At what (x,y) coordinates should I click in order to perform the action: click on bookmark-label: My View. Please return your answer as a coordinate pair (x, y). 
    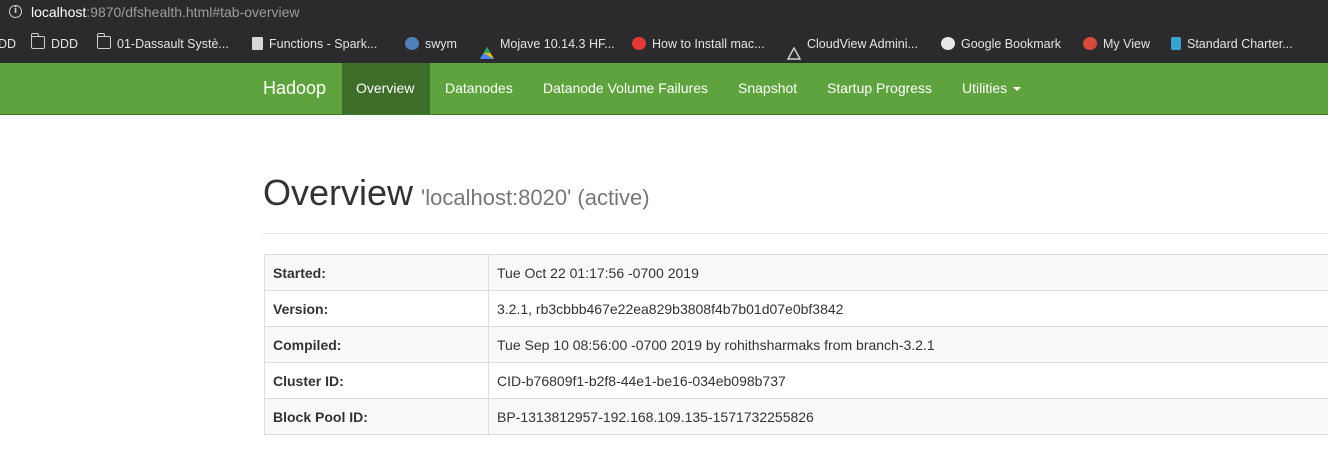
    Looking at the image, I should click on (1127, 44).